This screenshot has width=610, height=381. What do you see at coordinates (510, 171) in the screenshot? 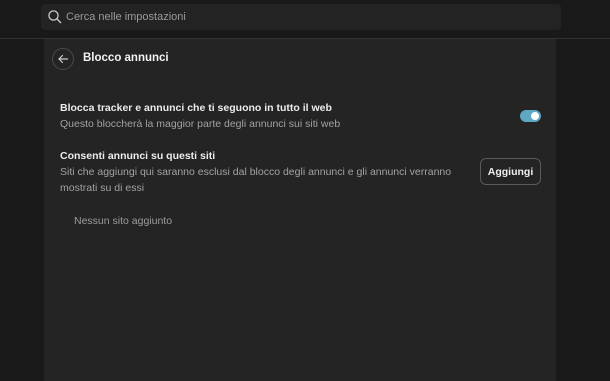
I see `add-site-button: Aggiungi` at bounding box center [510, 171].